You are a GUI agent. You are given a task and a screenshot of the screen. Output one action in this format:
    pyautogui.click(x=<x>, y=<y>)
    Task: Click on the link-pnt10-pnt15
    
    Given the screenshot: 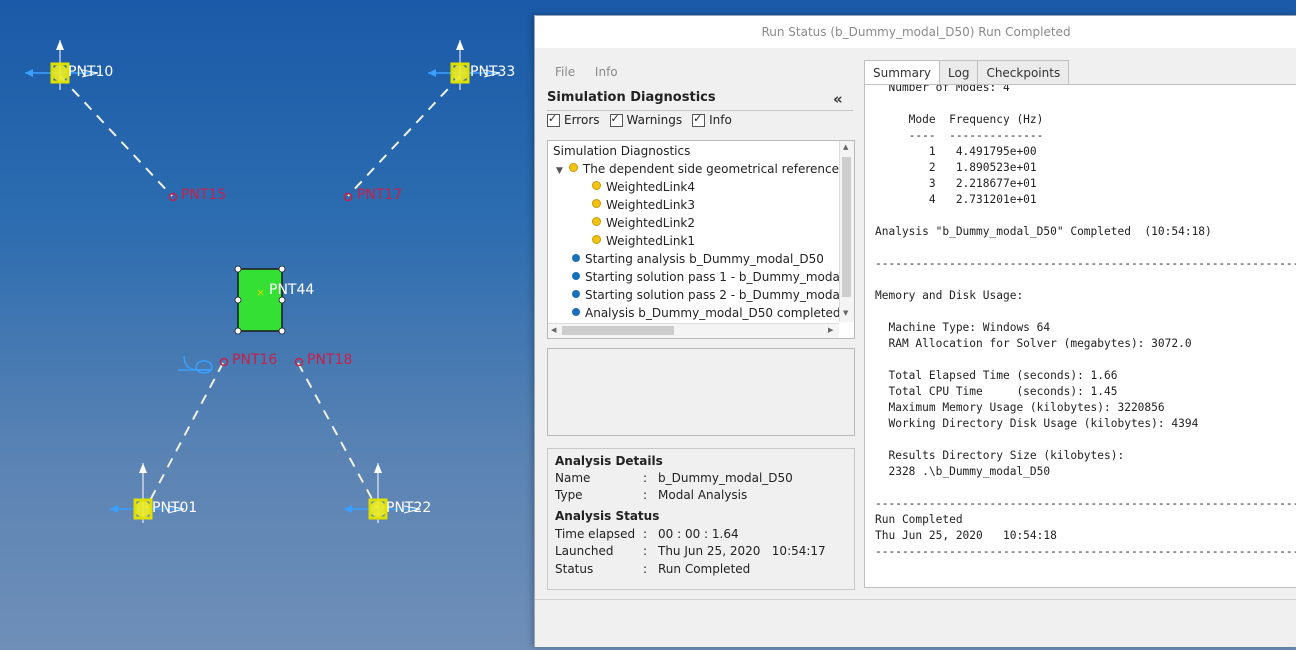 What is the action you would take?
    pyautogui.click(x=116, y=136)
    